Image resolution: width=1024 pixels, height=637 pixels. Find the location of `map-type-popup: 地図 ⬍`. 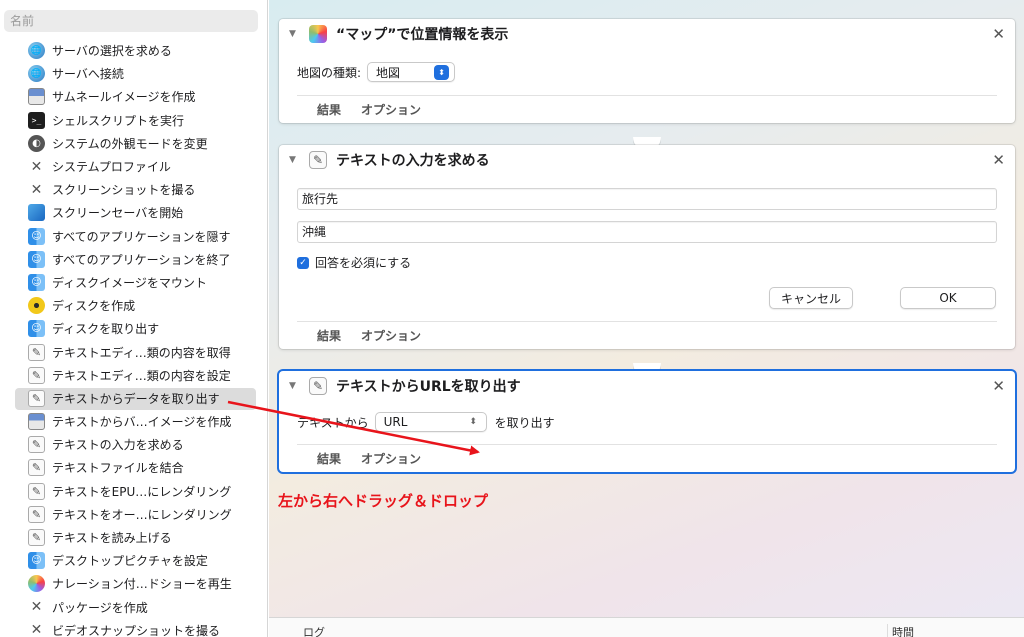

map-type-popup: 地図 ⬍ is located at coordinates (411, 72).